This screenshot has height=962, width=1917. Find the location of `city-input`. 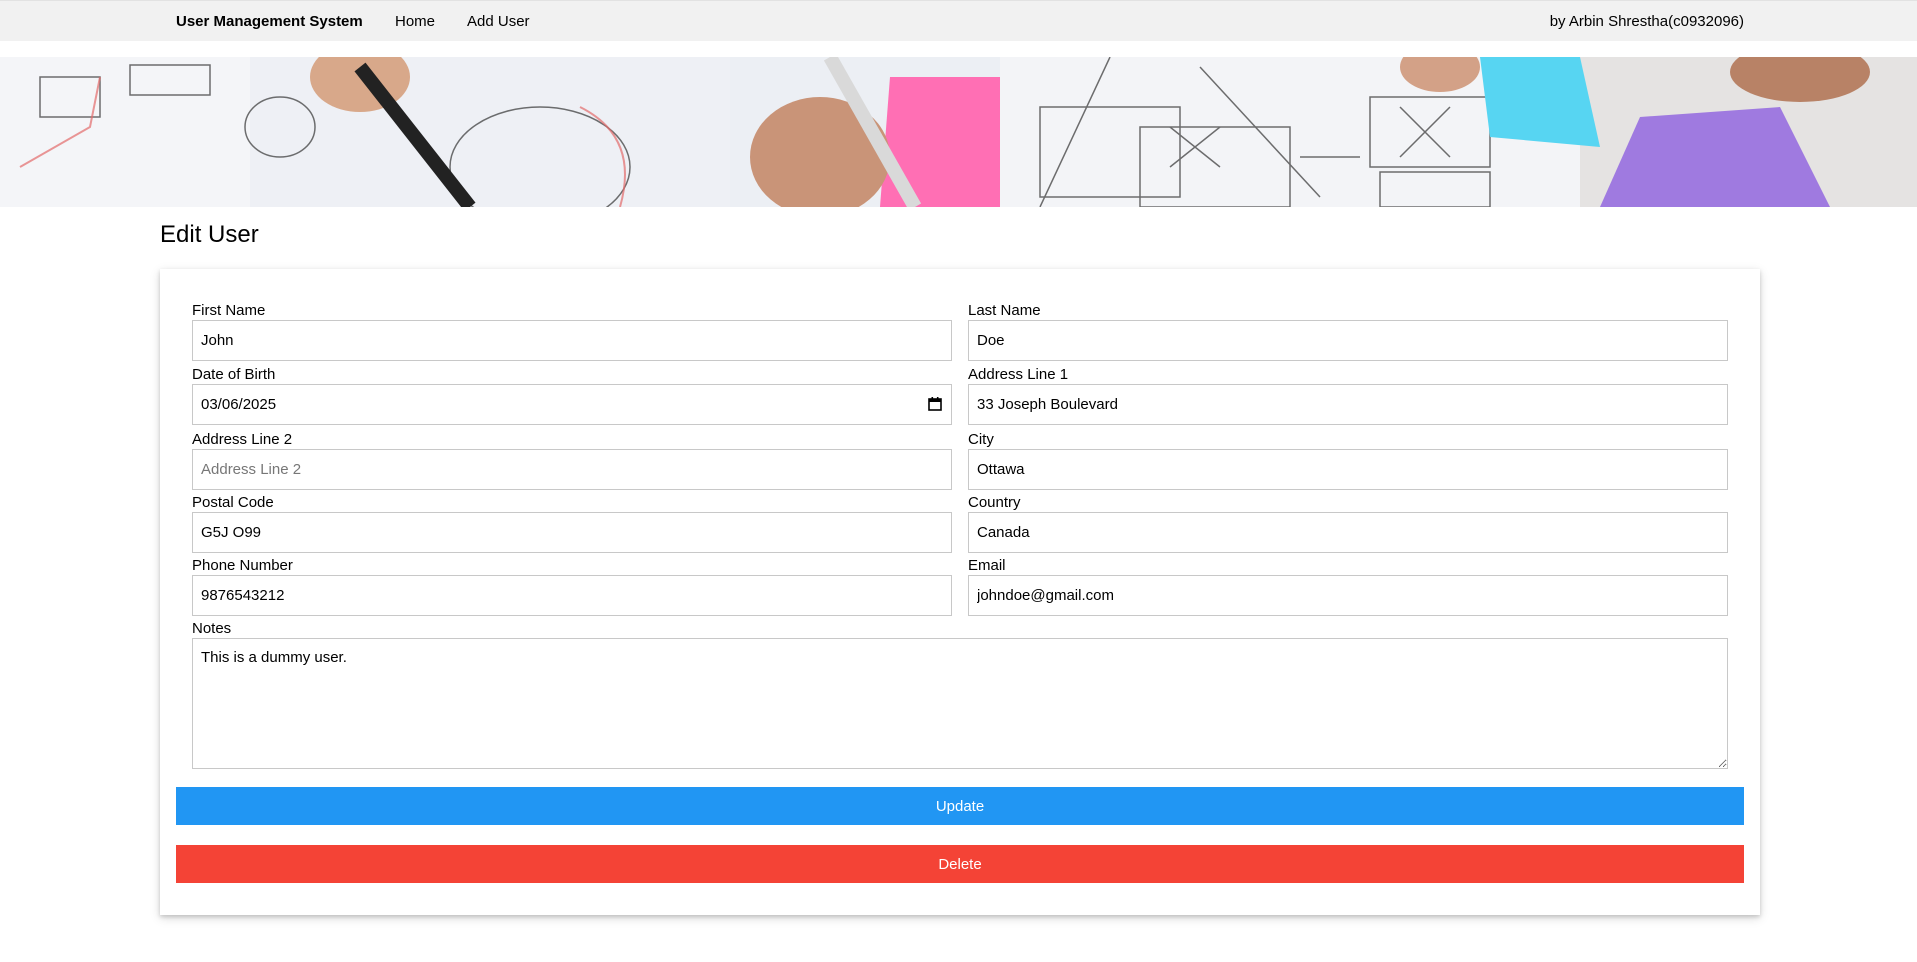

city-input is located at coordinates (1348, 469).